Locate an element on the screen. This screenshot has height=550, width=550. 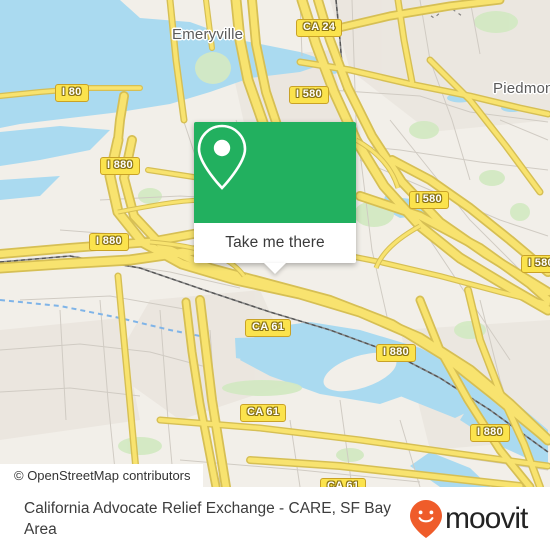
highway-shield-ca61-c: CA 61 is located at coordinates (343, 482).